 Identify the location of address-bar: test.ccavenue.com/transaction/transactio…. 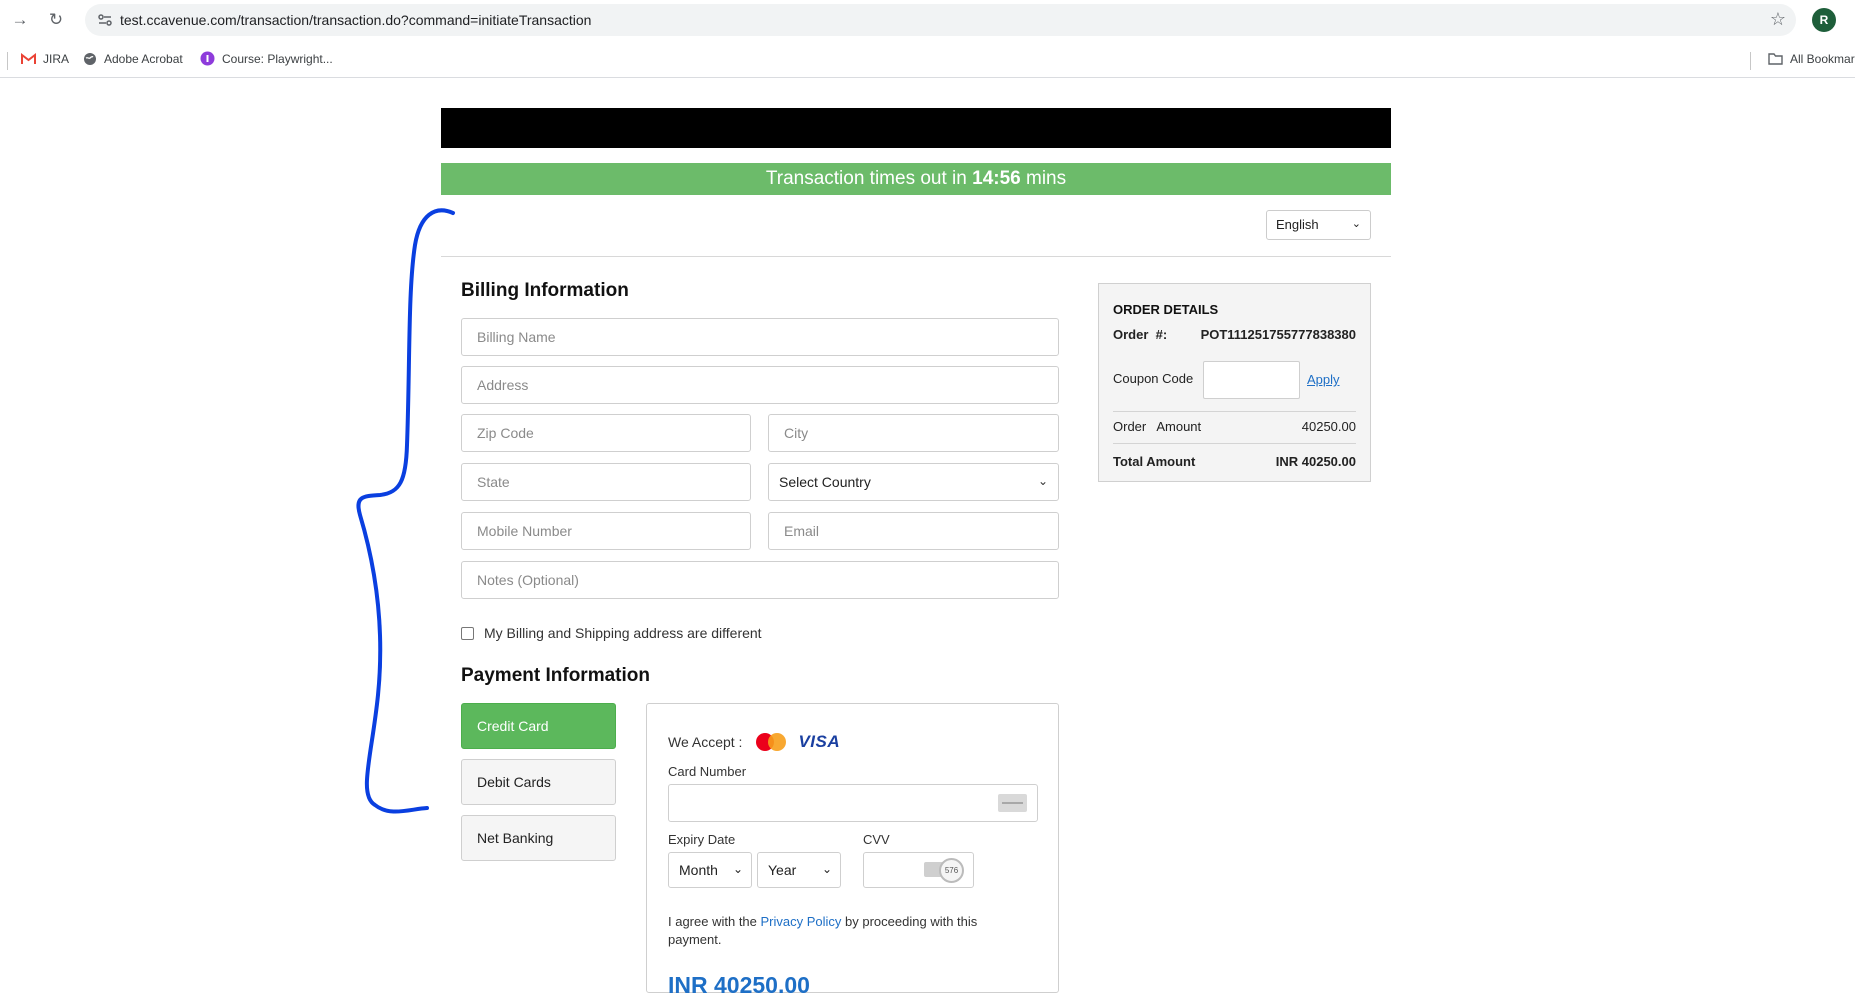
(940, 20).